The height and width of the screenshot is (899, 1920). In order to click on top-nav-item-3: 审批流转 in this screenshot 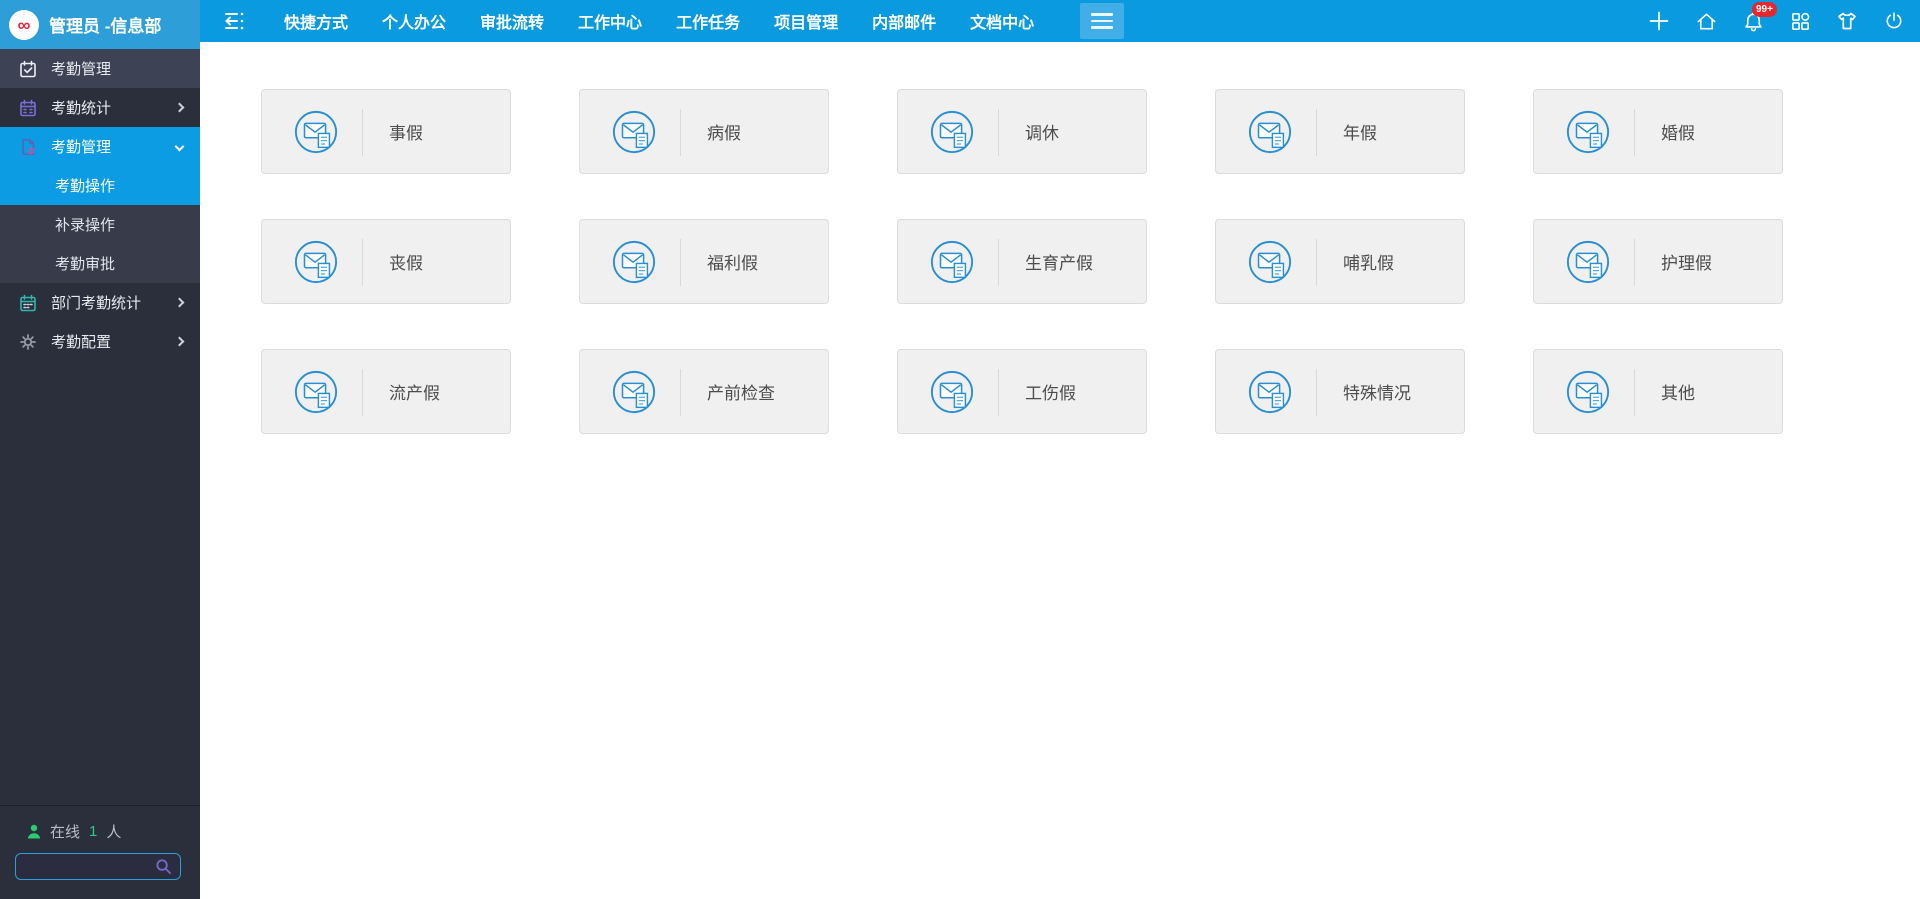, I will do `click(512, 21)`.